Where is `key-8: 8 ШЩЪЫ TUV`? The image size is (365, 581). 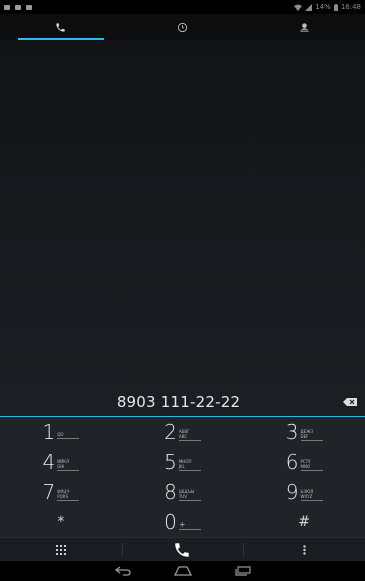
key-8: 8 ШЩЪЫ TUV is located at coordinates (183, 492).